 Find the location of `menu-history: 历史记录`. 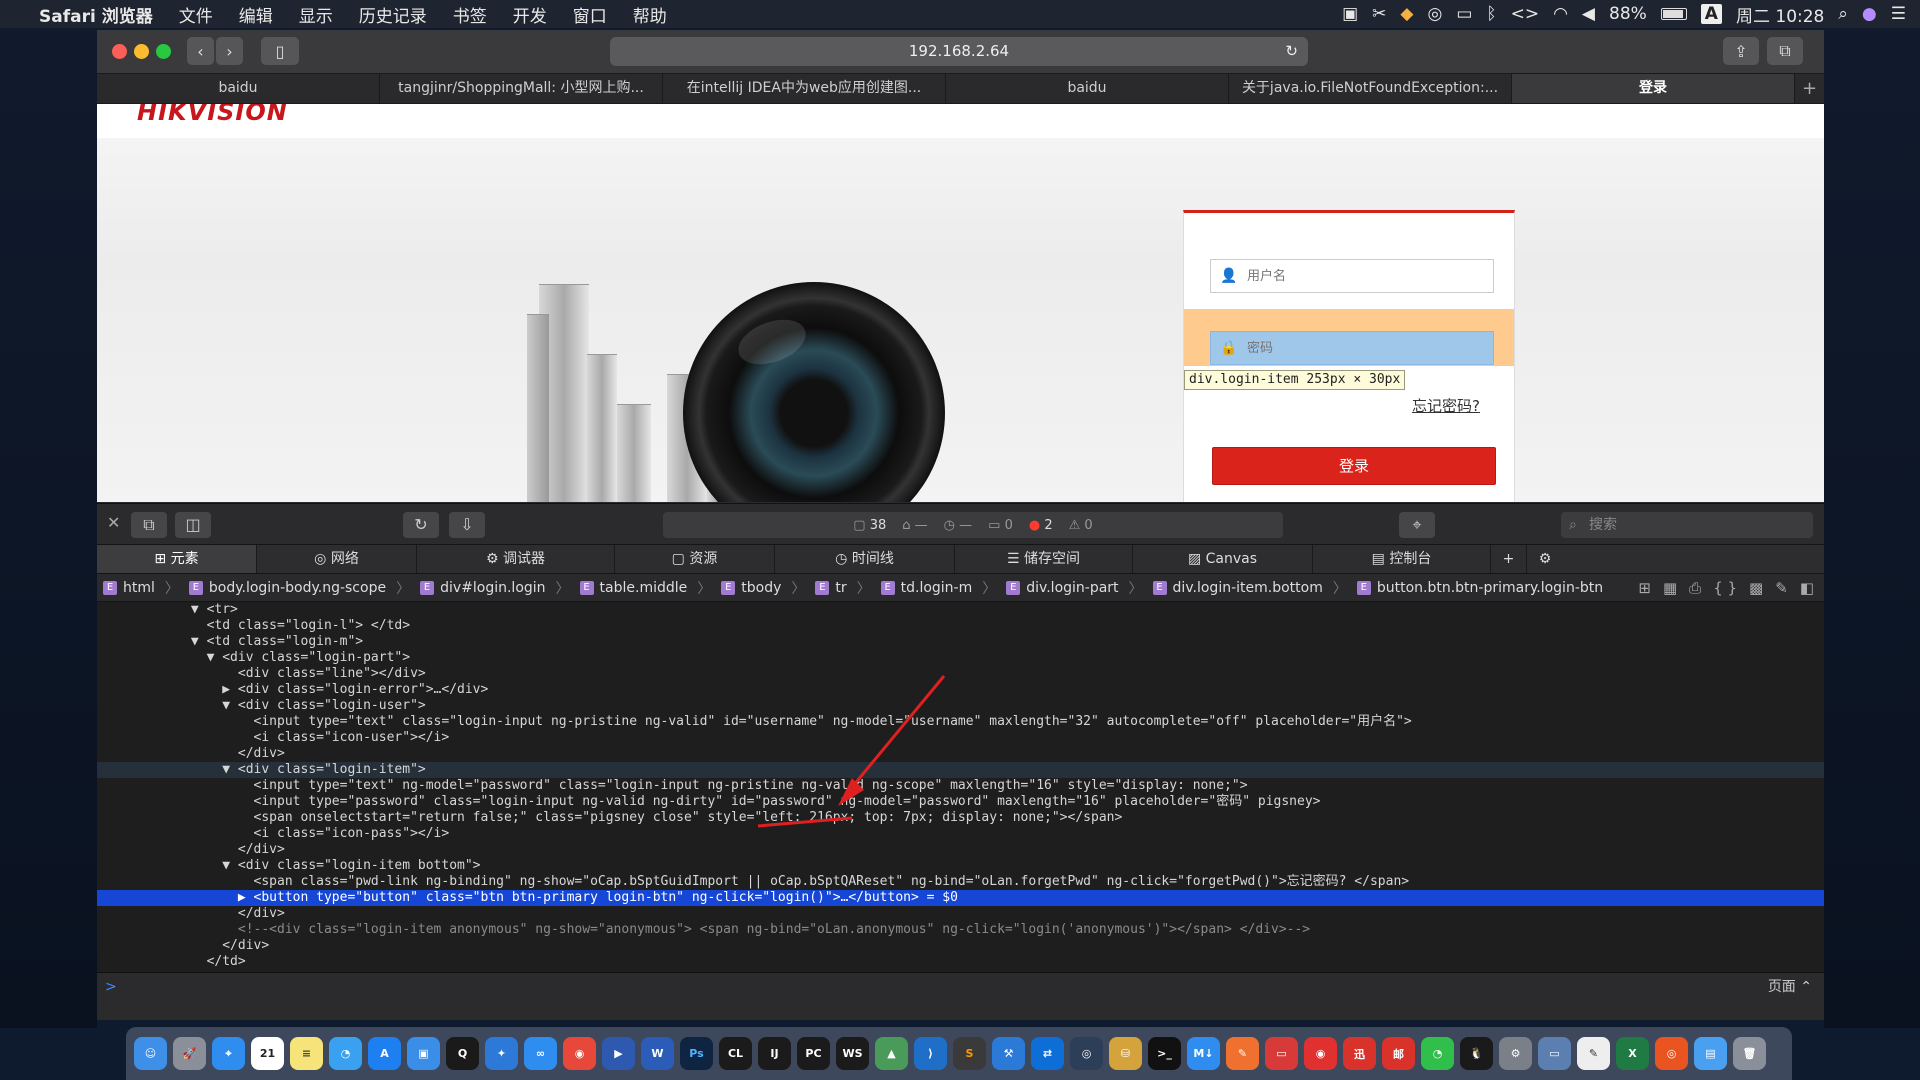

menu-history: 历史记录 is located at coordinates (393, 14).